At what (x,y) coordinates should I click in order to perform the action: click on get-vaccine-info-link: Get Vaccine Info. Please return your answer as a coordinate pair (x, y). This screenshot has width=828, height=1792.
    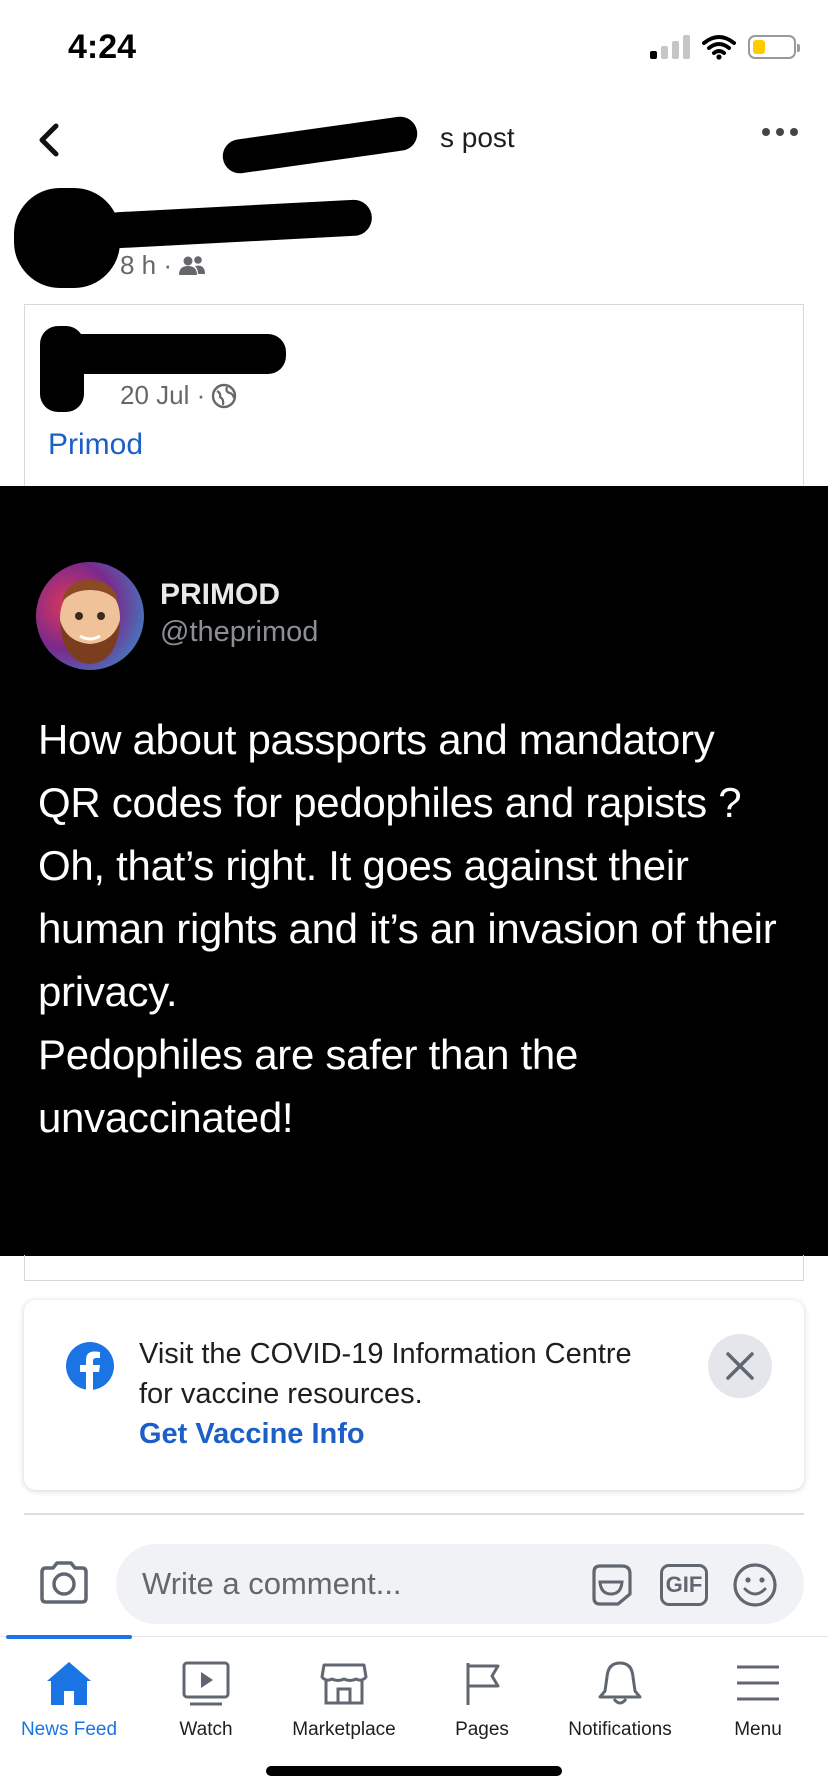
    Looking at the image, I should click on (252, 1434).